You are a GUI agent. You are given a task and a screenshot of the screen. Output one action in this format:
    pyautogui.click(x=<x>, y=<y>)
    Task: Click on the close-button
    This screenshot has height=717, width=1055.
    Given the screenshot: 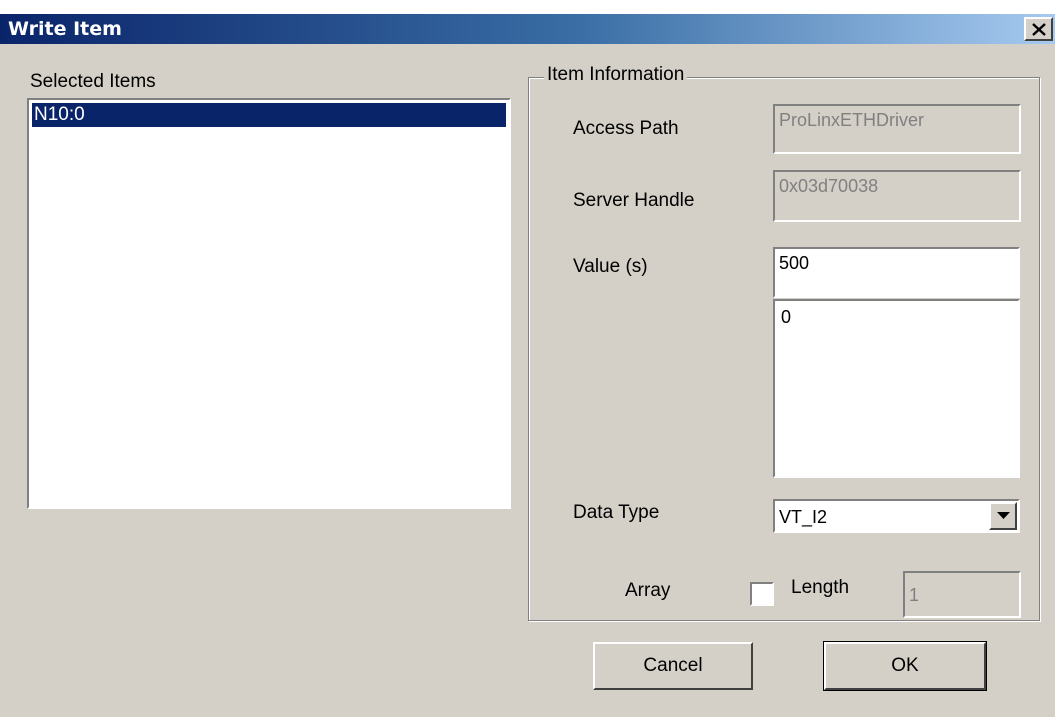 What is the action you would take?
    pyautogui.click(x=1038, y=29)
    